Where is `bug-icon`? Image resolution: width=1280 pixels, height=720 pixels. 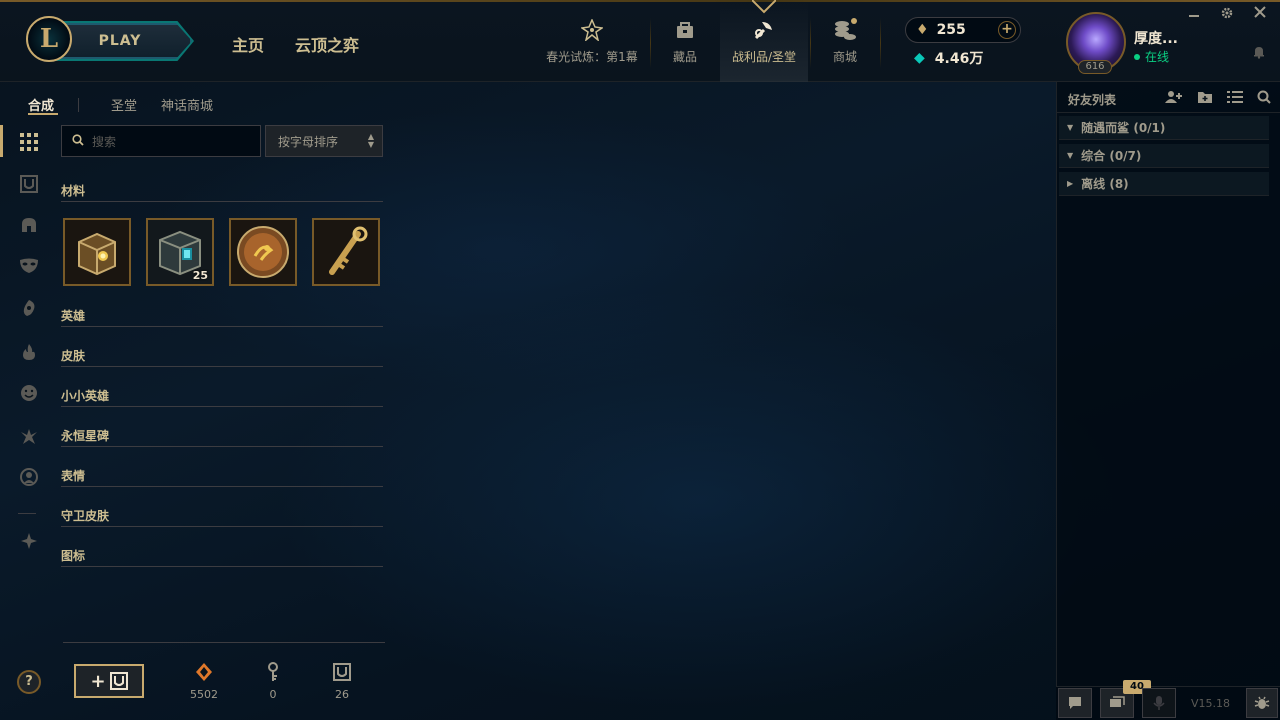 bug-icon is located at coordinates (1262, 702).